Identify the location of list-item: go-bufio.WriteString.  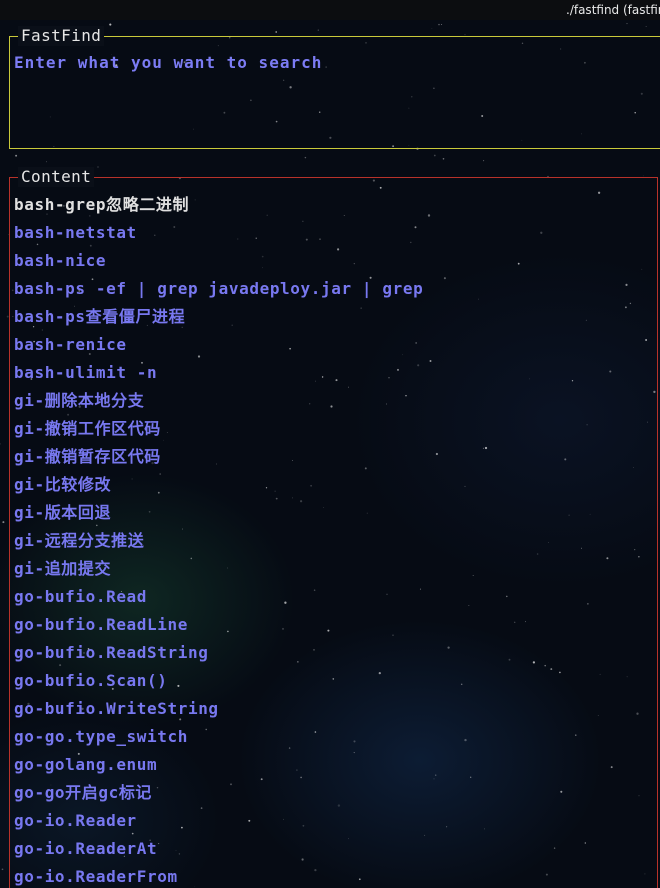
(218, 711).